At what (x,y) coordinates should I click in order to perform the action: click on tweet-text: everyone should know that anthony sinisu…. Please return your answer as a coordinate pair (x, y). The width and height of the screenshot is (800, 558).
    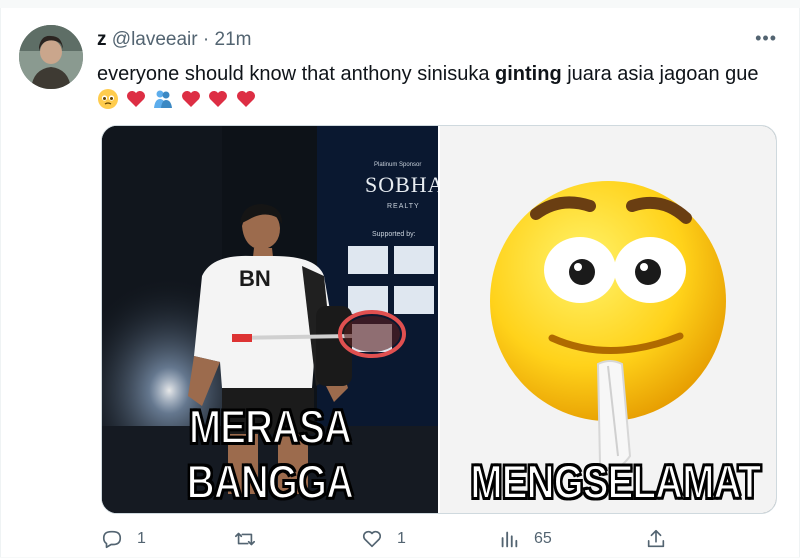
    Looking at the image, I should click on (437, 89).